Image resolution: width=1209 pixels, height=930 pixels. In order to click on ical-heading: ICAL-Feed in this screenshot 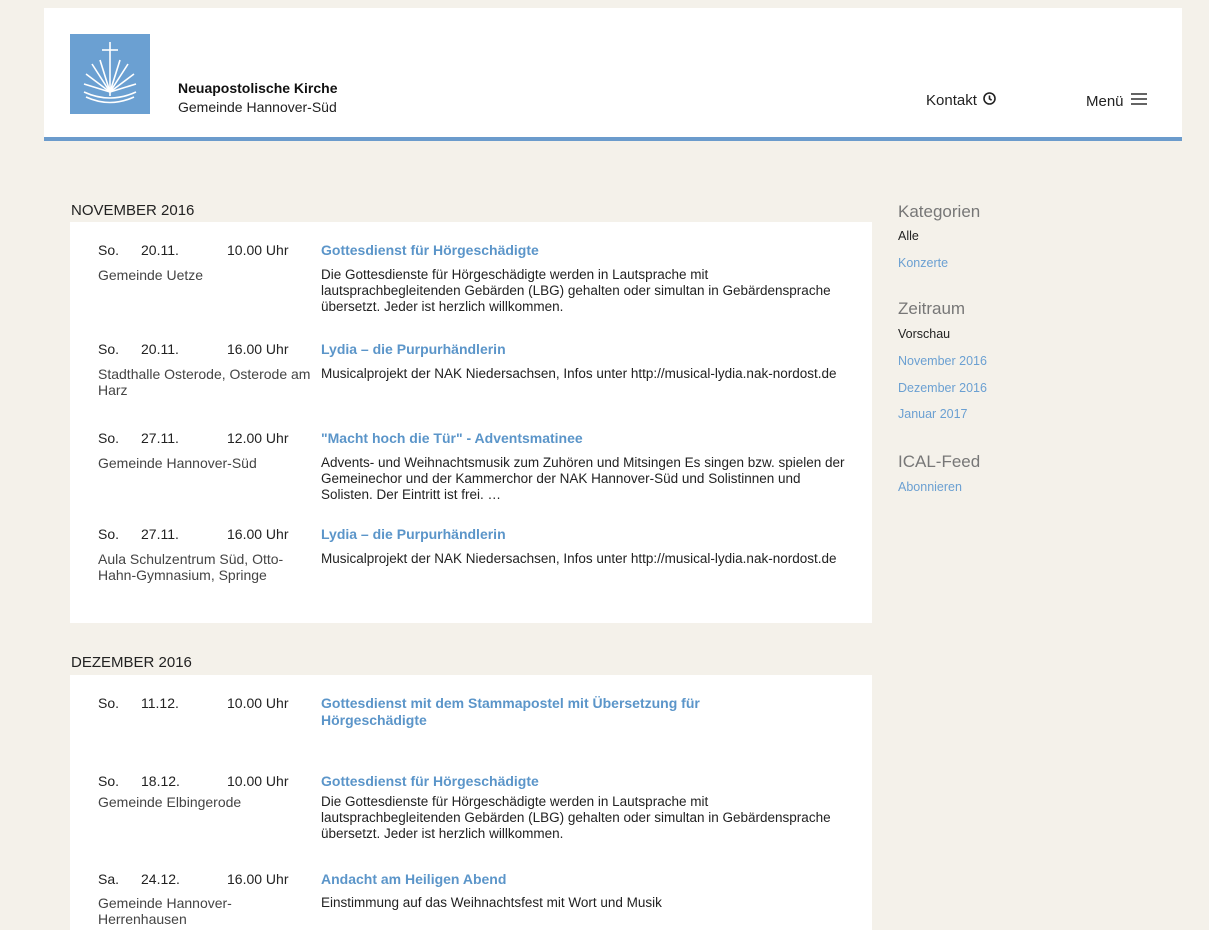, I will do `click(939, 461)`.